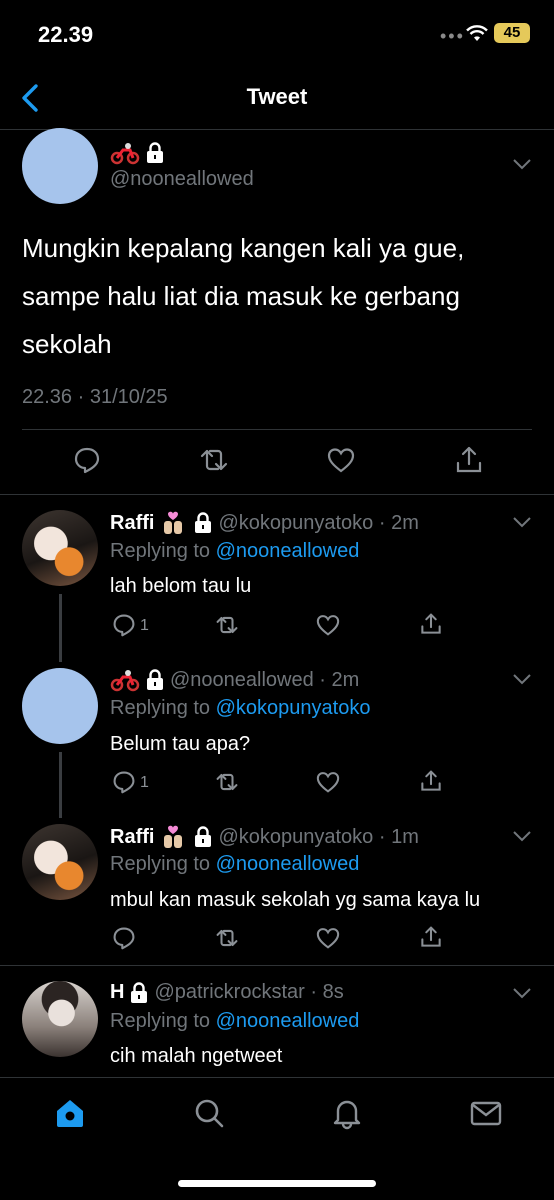  What do you see at coordinates (277, 1183) in the screenshot?
I see `home-indicator` at bounding box center [277, 1183].